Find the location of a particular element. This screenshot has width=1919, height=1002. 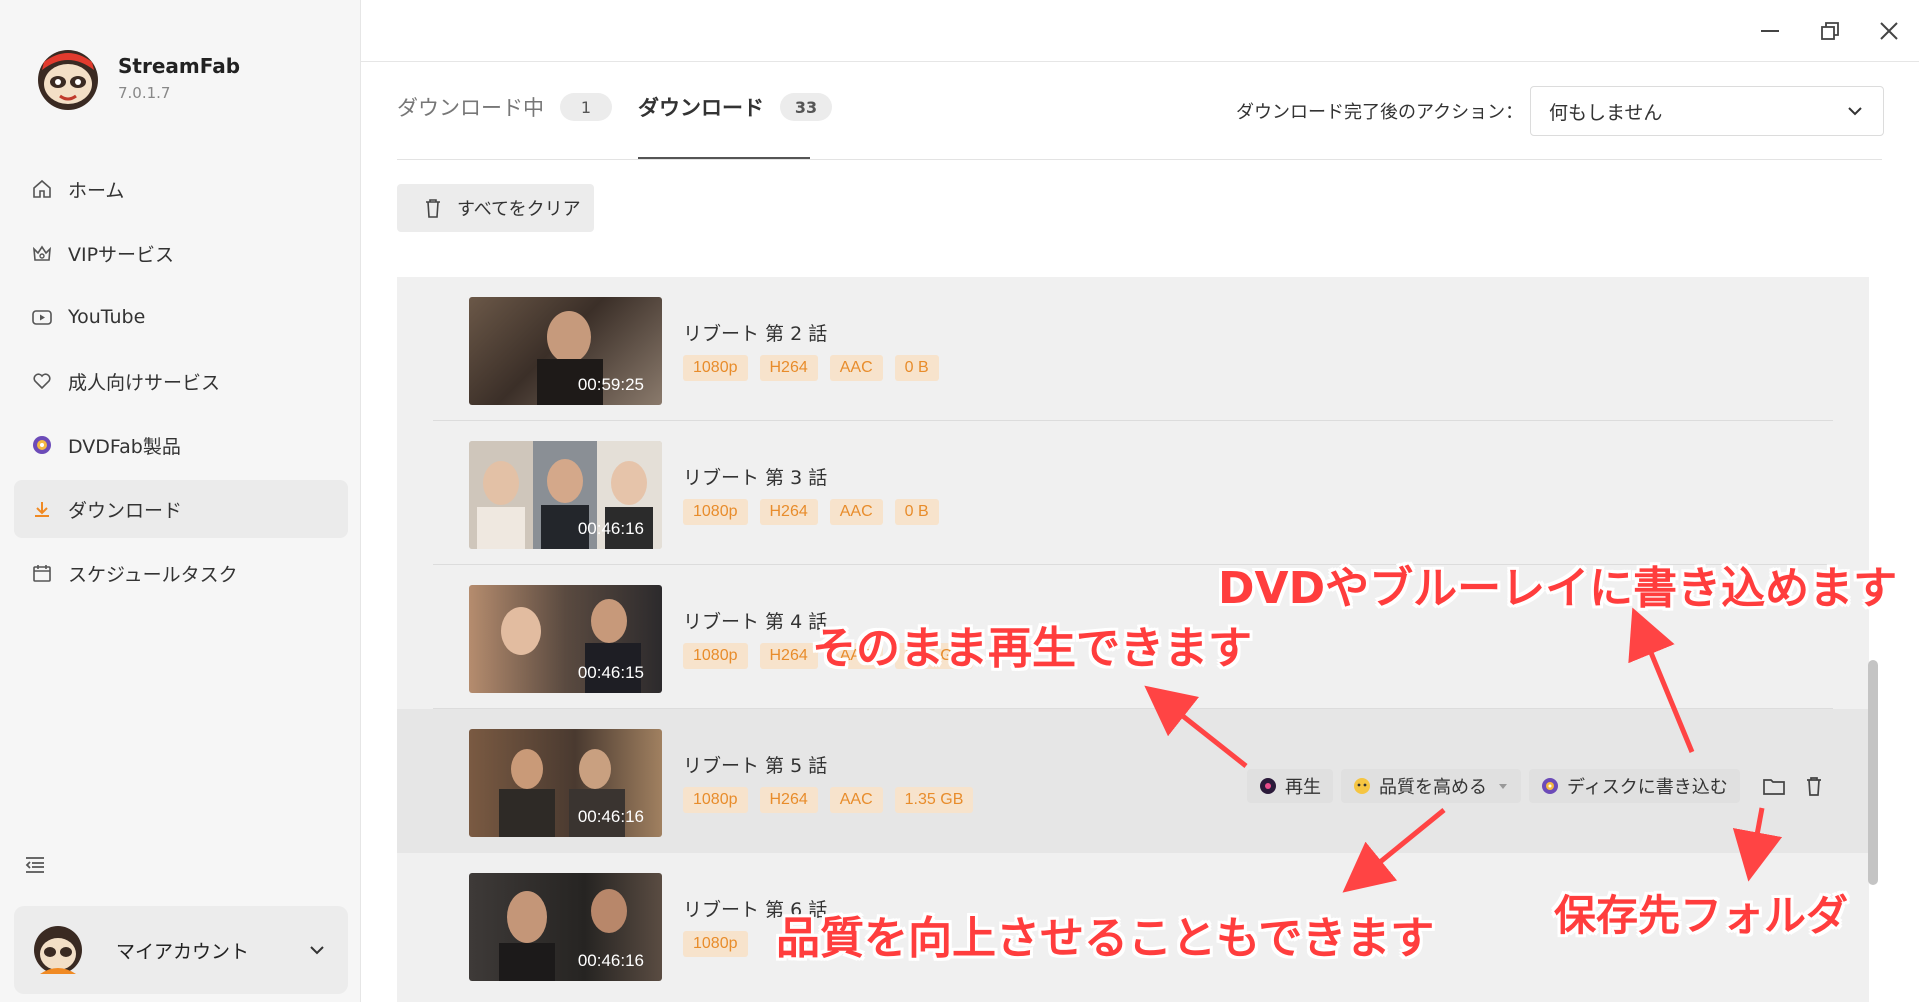

account-label: マイアカウント is located at coordinates (183, 951).